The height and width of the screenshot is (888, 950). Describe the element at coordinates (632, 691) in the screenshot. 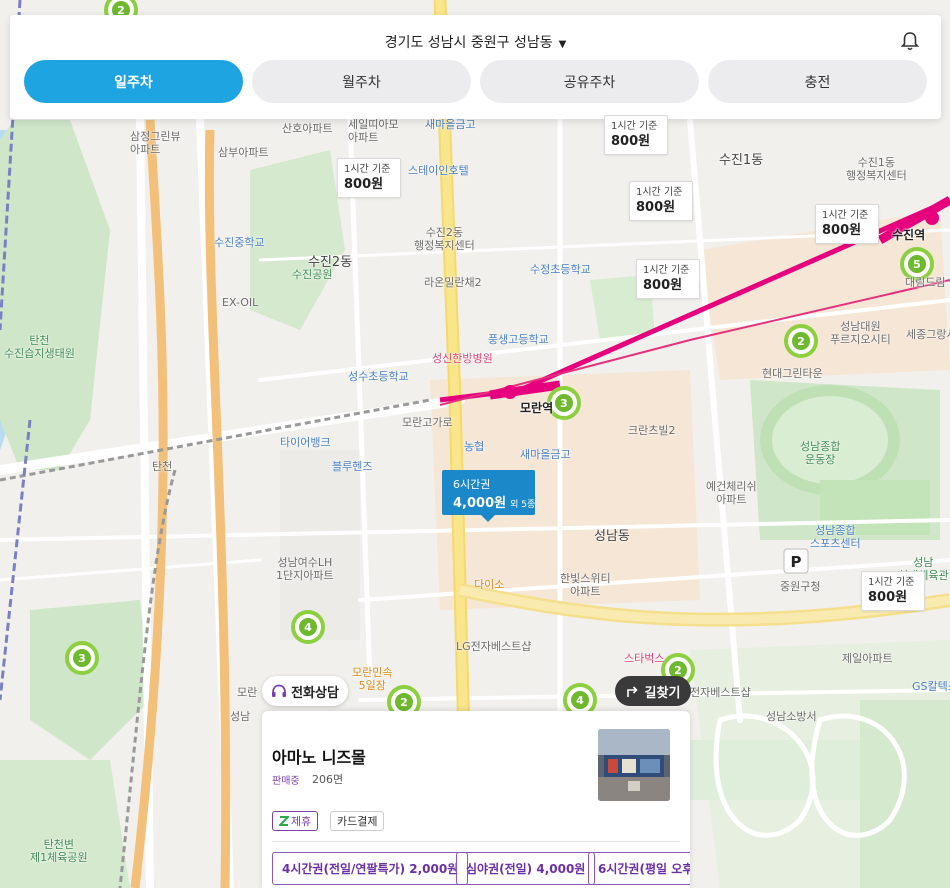

I see `turn-right-arrow-icon` at that location.